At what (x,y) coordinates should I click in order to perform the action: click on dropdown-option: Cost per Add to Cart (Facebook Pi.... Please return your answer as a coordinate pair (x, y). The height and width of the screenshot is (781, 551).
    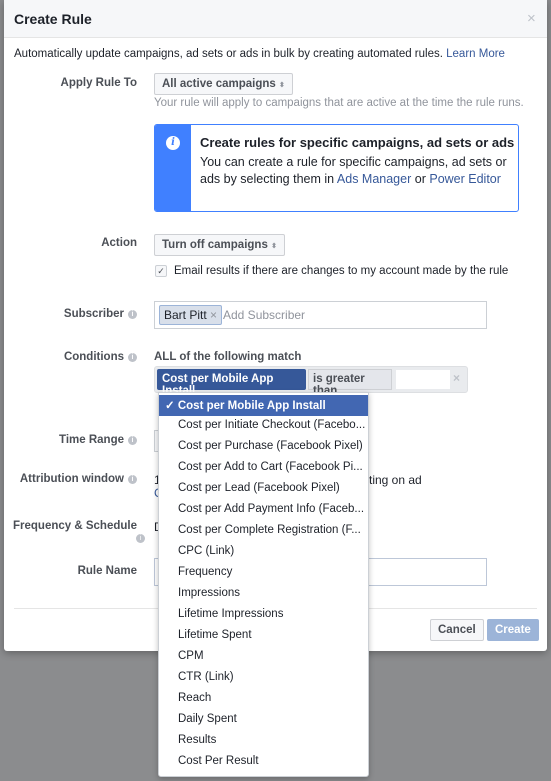
    Looking at the image, I should click on (263, 468).